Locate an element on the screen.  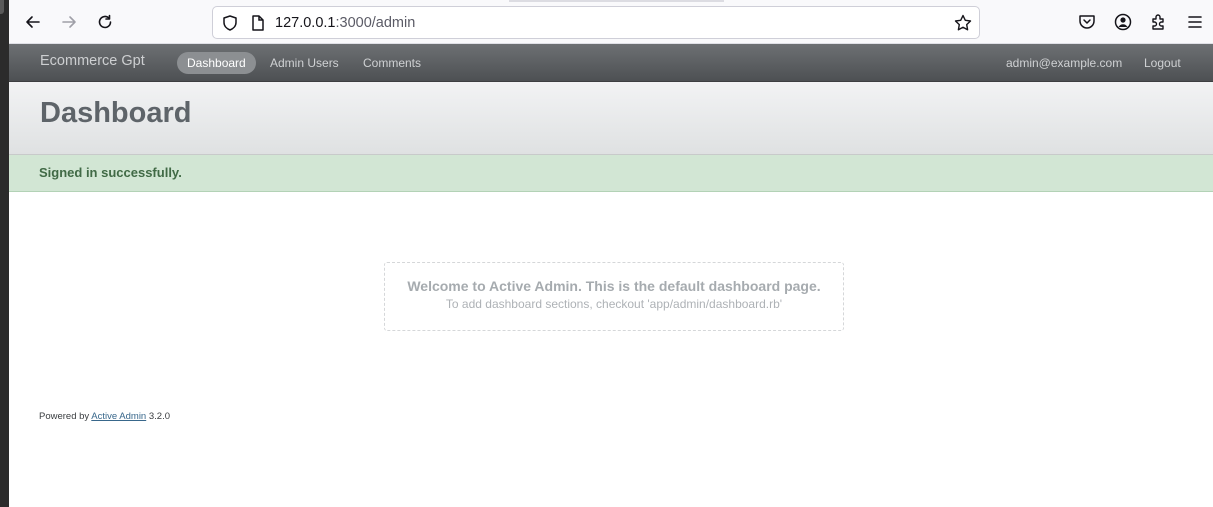
menu-icon is located at coordinates (1195, 22).